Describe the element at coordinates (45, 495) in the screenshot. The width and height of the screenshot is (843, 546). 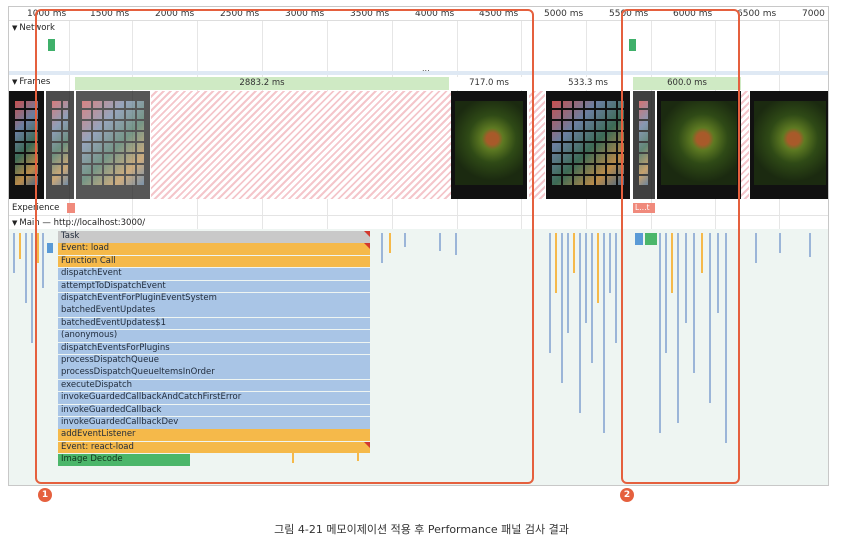
I see `marker-badge-1: 1` at that location.